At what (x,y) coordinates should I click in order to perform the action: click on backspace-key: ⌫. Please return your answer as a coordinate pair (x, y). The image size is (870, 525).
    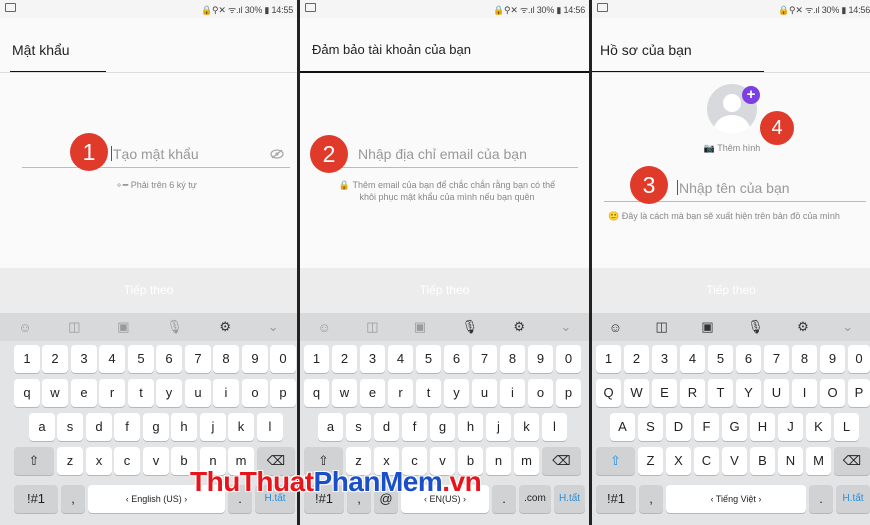
    Looking at the image, I should click on (561, 461).